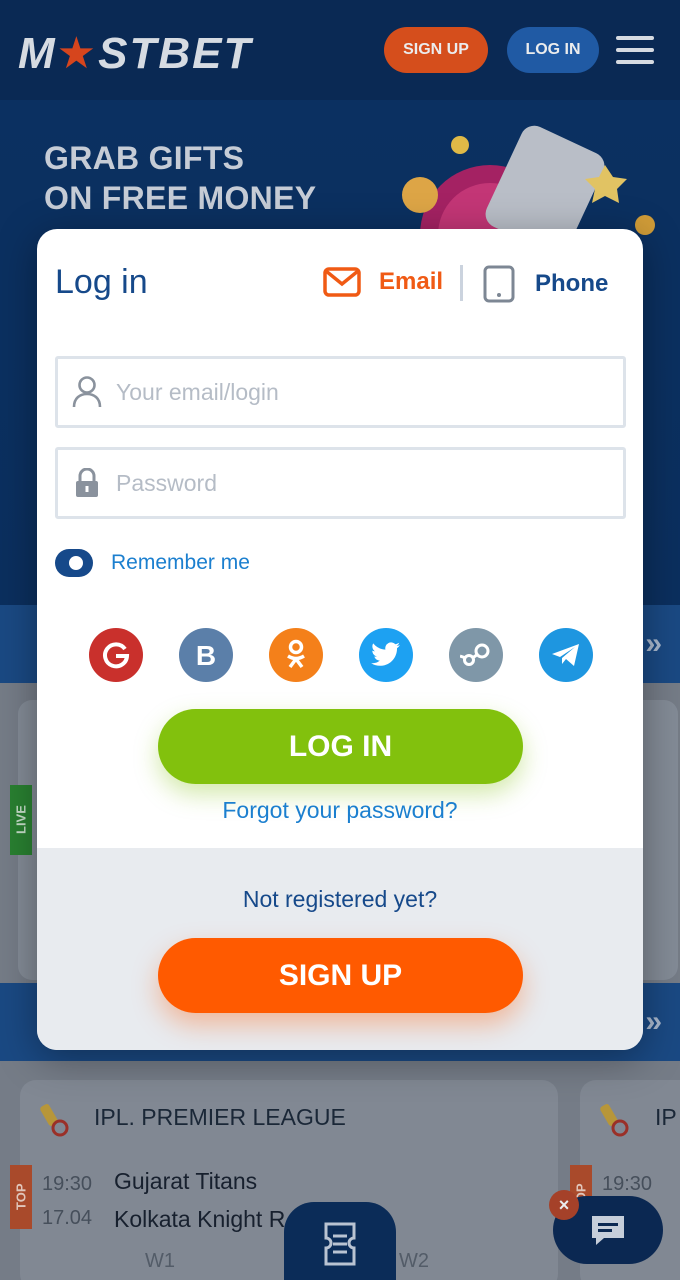  What do you see at coordinates (566, 655) in the screenshot?
I see `telegram-icon` at bounding box center [566, 655].